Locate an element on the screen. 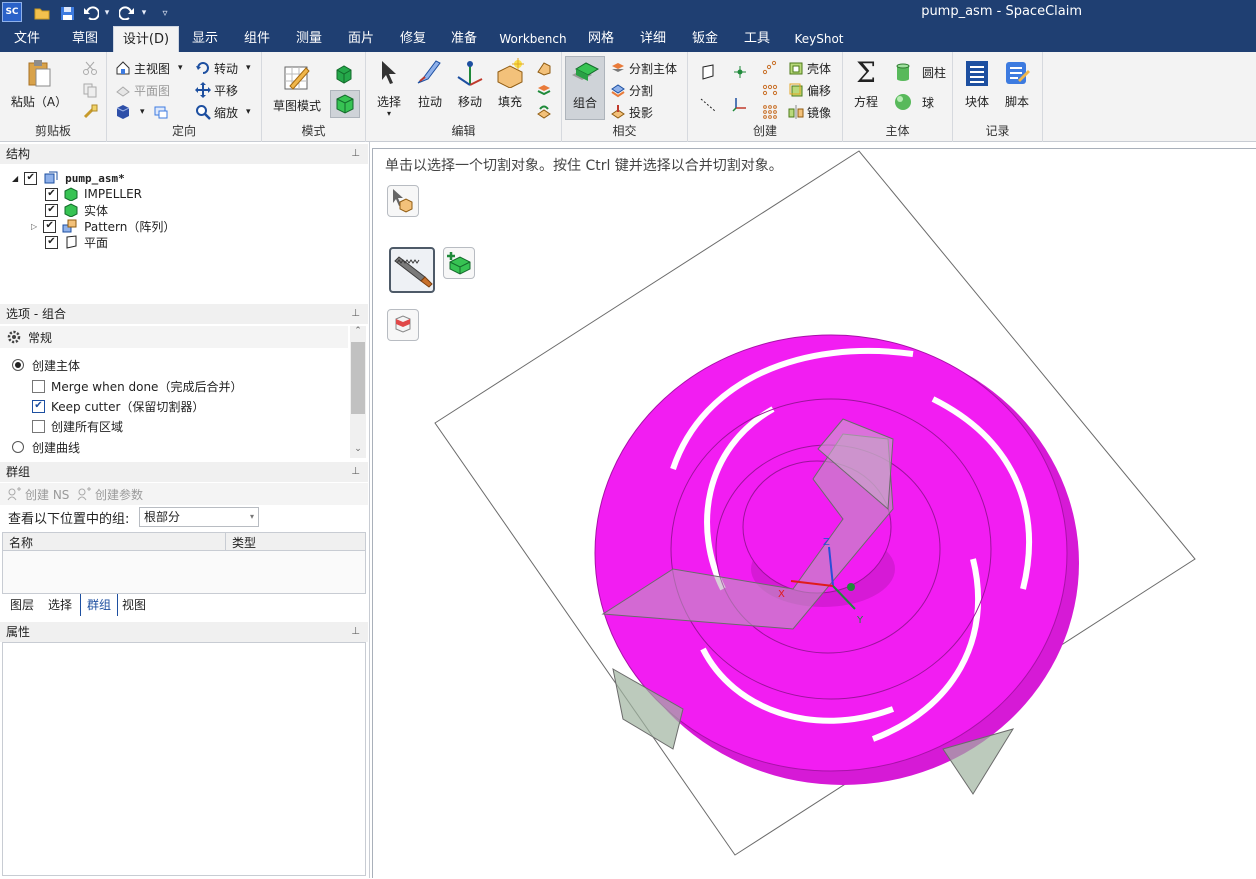  tree-item-plane: ✔ 平面 is located at coordinates (76, 242).